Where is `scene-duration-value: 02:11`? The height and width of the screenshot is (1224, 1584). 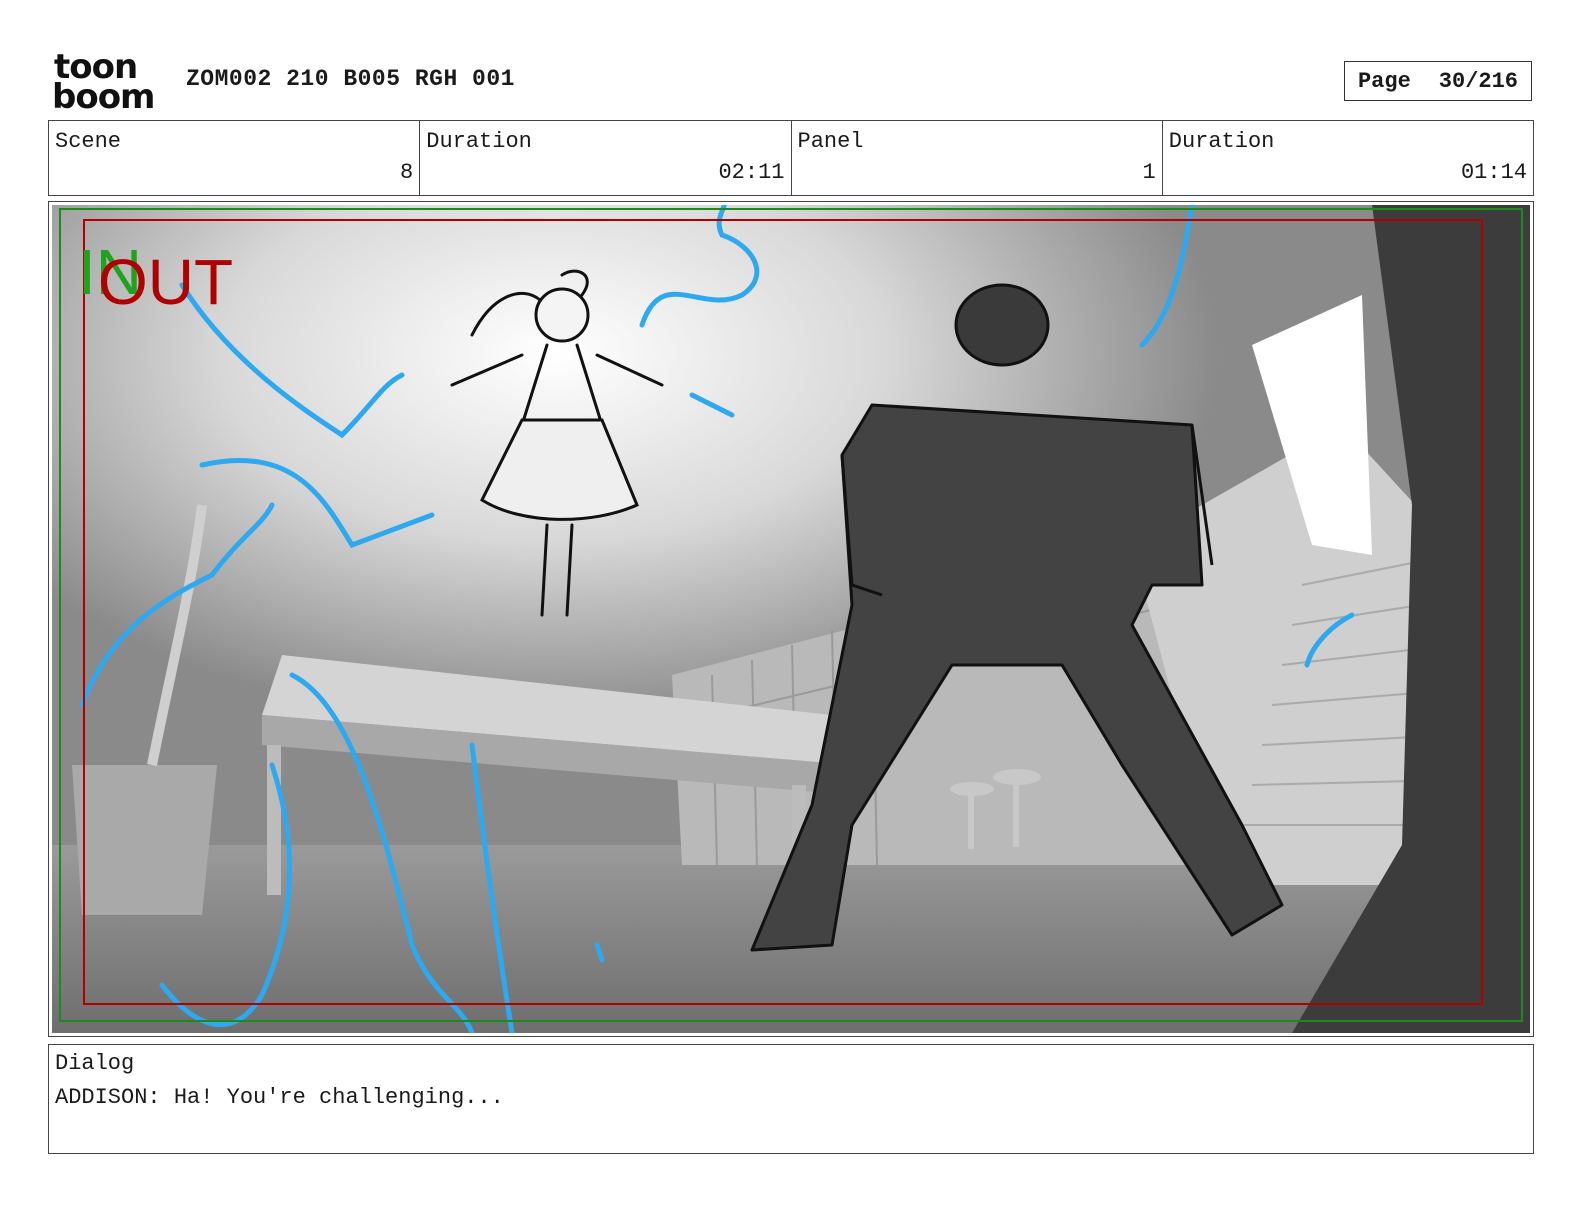
scene-duration-value: 02:11 is located at coordinates (751, 172).